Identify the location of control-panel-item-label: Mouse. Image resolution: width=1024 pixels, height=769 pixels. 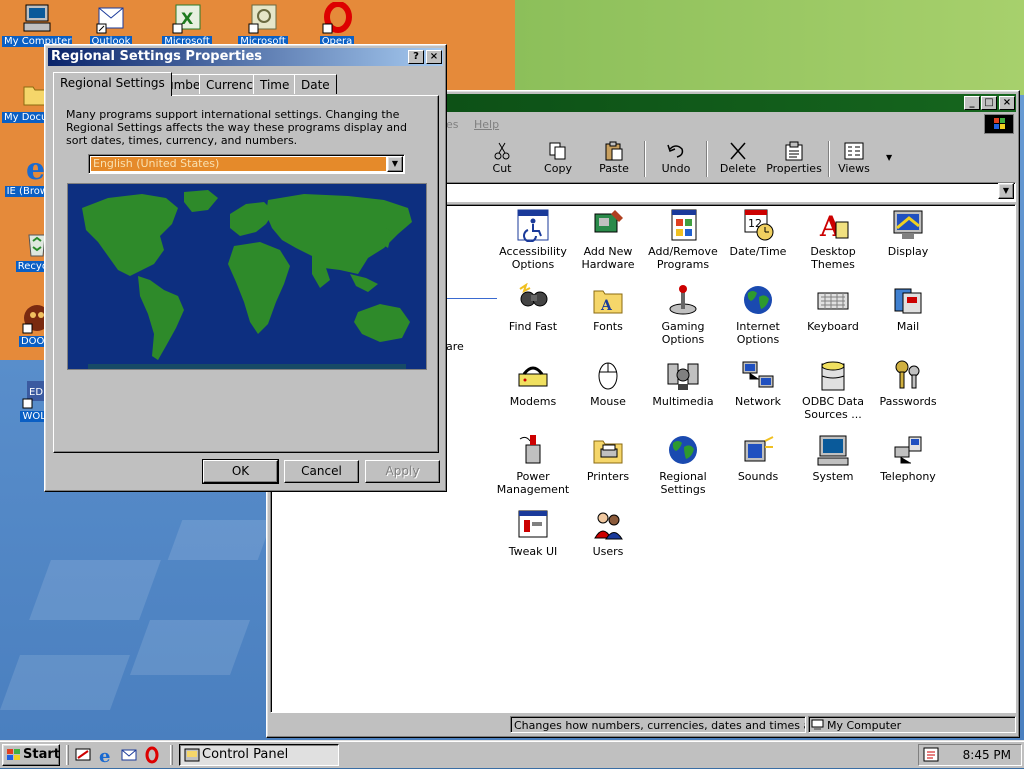
(608, 401).